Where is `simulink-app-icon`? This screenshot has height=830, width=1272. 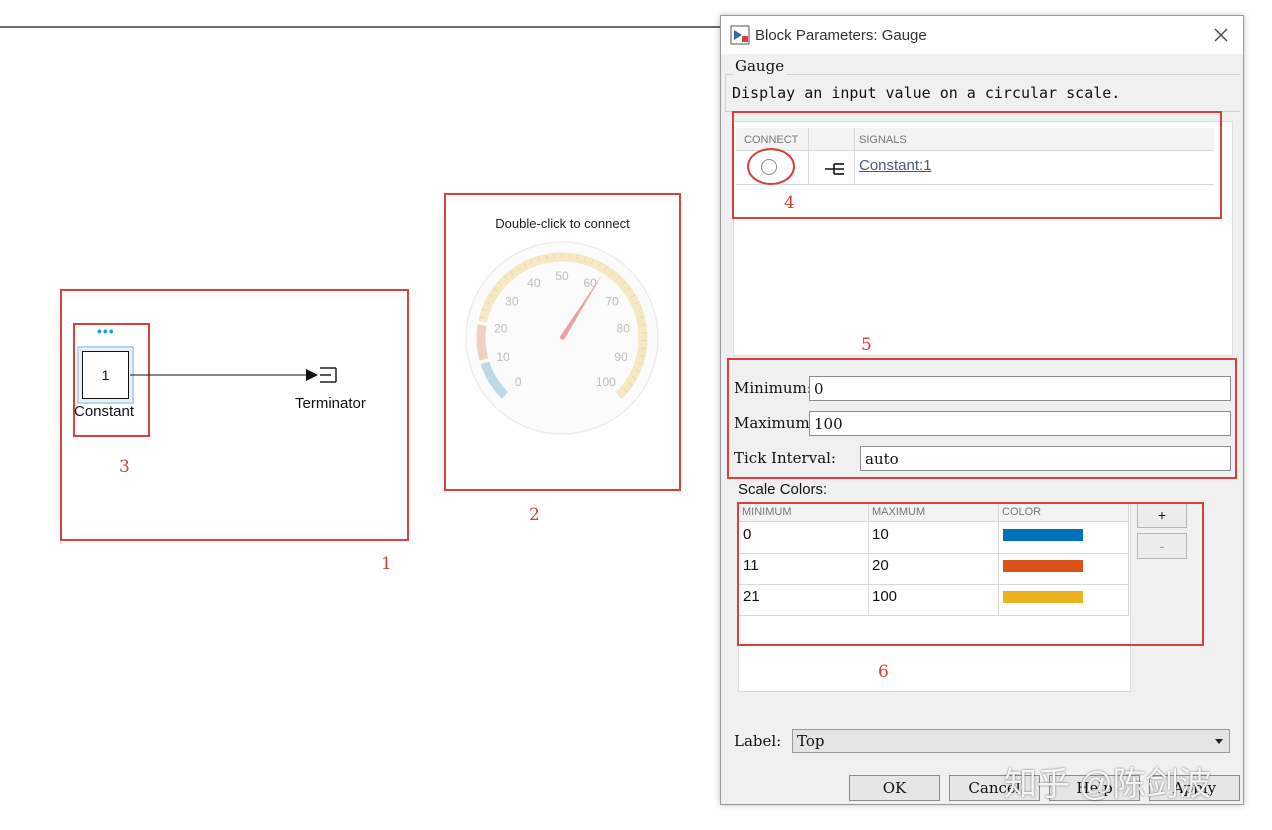 simulink-app-icon is located at coordinates (740, 35).